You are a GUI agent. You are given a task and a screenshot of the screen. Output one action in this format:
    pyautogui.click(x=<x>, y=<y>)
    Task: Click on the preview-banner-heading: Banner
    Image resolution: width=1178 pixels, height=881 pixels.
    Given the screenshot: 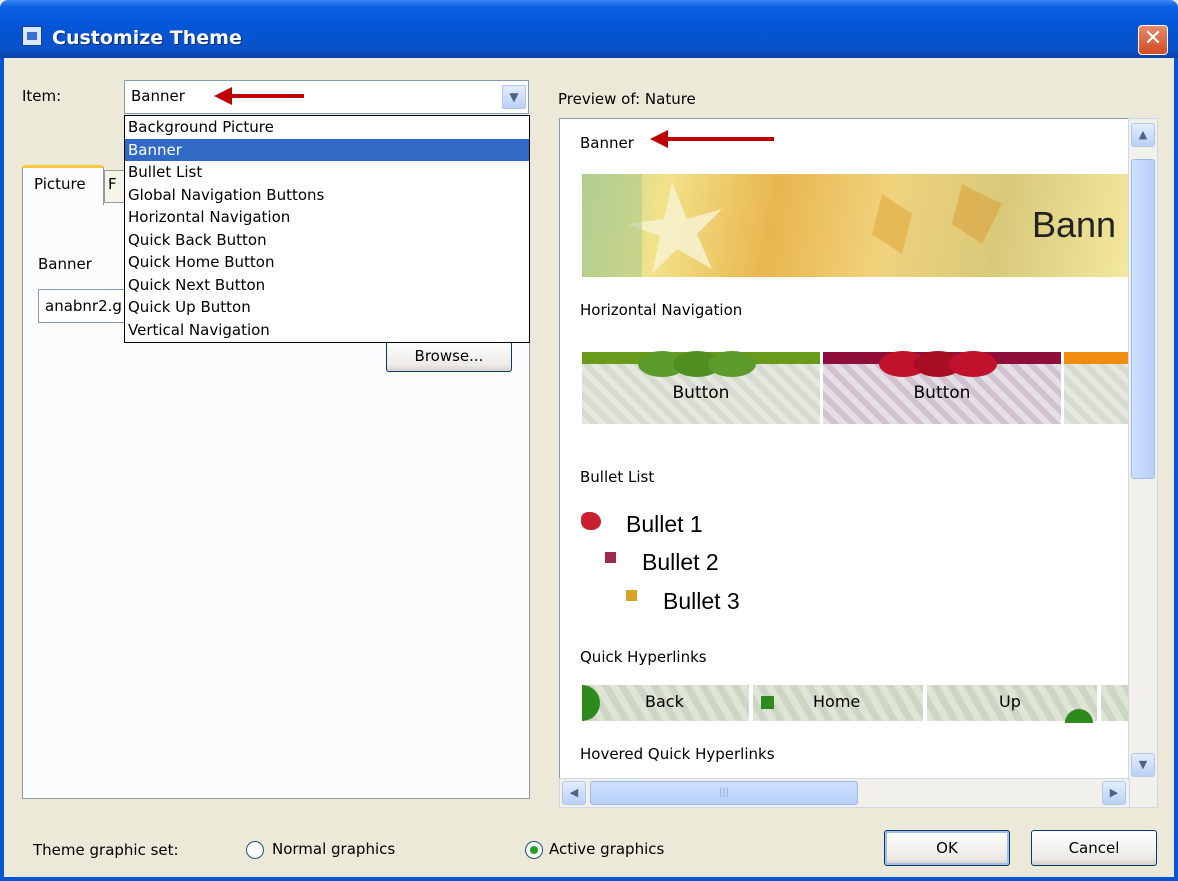 What is the action you would take?
    pyautogui.click(x=607, y=143)
    